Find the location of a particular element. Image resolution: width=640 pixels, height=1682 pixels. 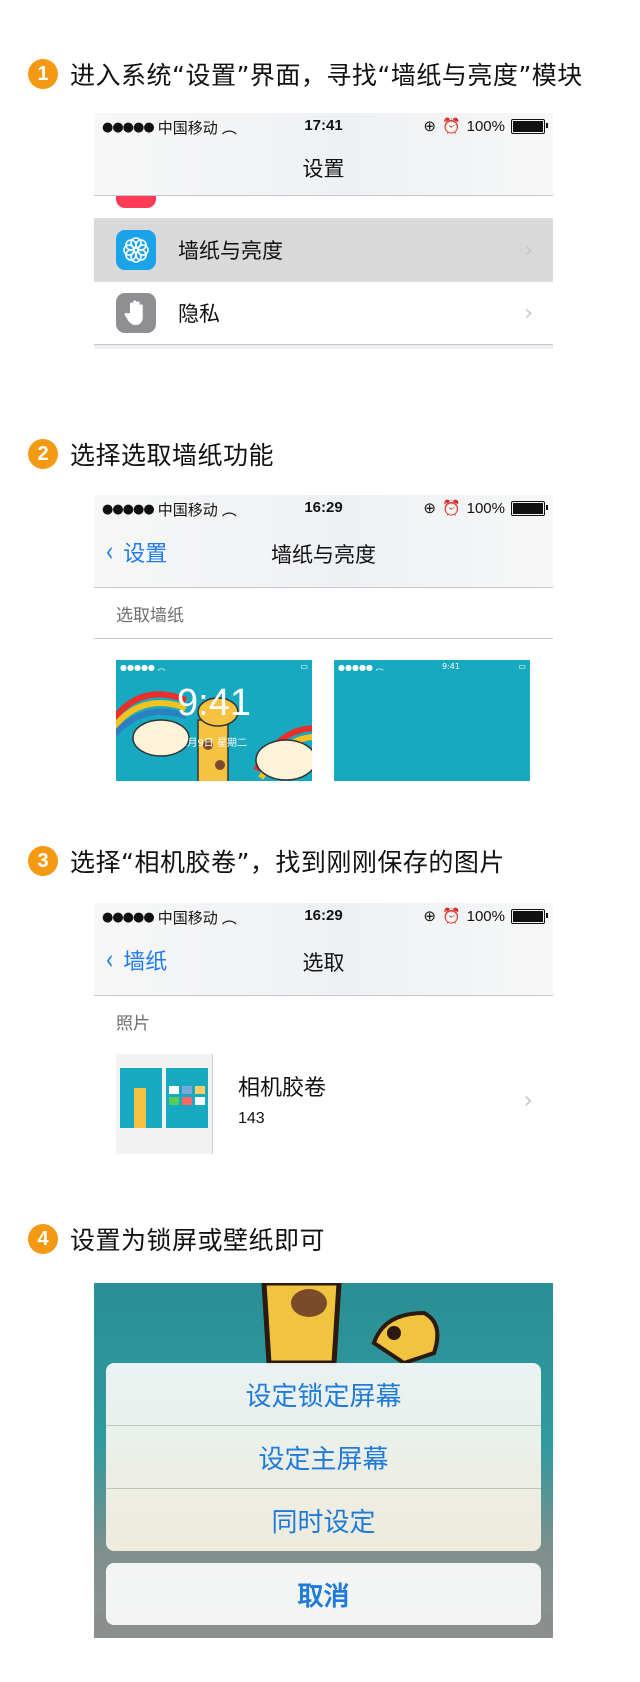

settings-row-privacy: 隐私 › is located at coordinates (323, 313).